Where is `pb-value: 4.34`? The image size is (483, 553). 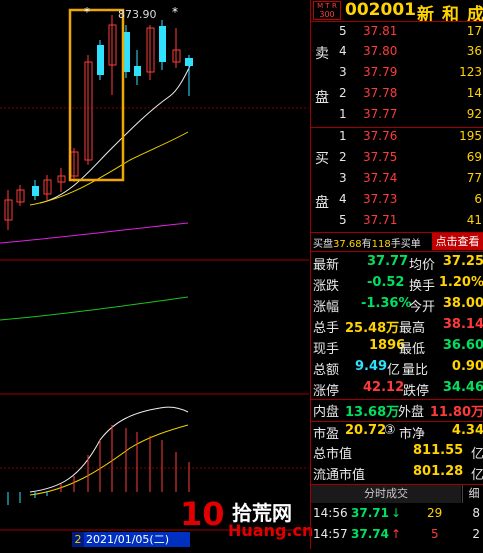
pb-value: 4.34 is located at coordinates (467, 430).